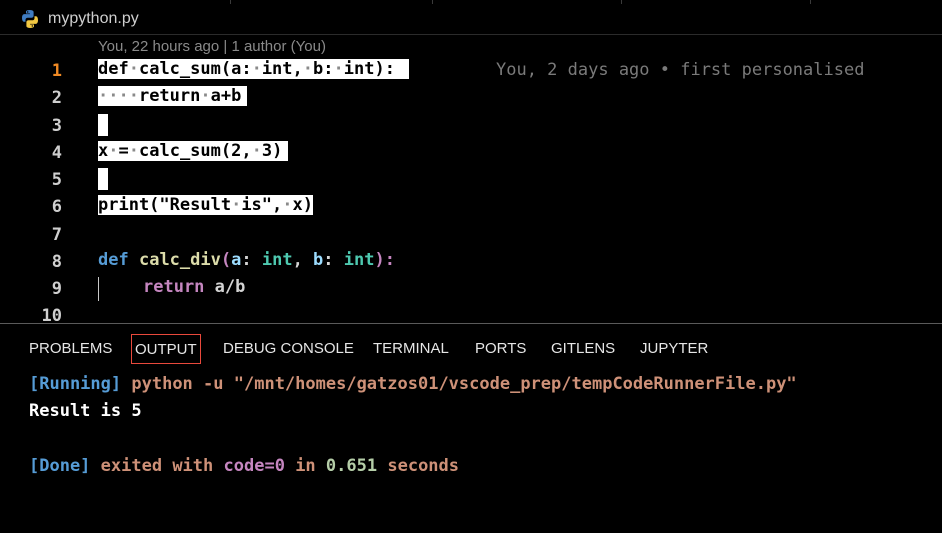 The height and width of the screenshot is (533, 942). I want to click on tab-jupyter: JUPYTER, so click(674, 349).